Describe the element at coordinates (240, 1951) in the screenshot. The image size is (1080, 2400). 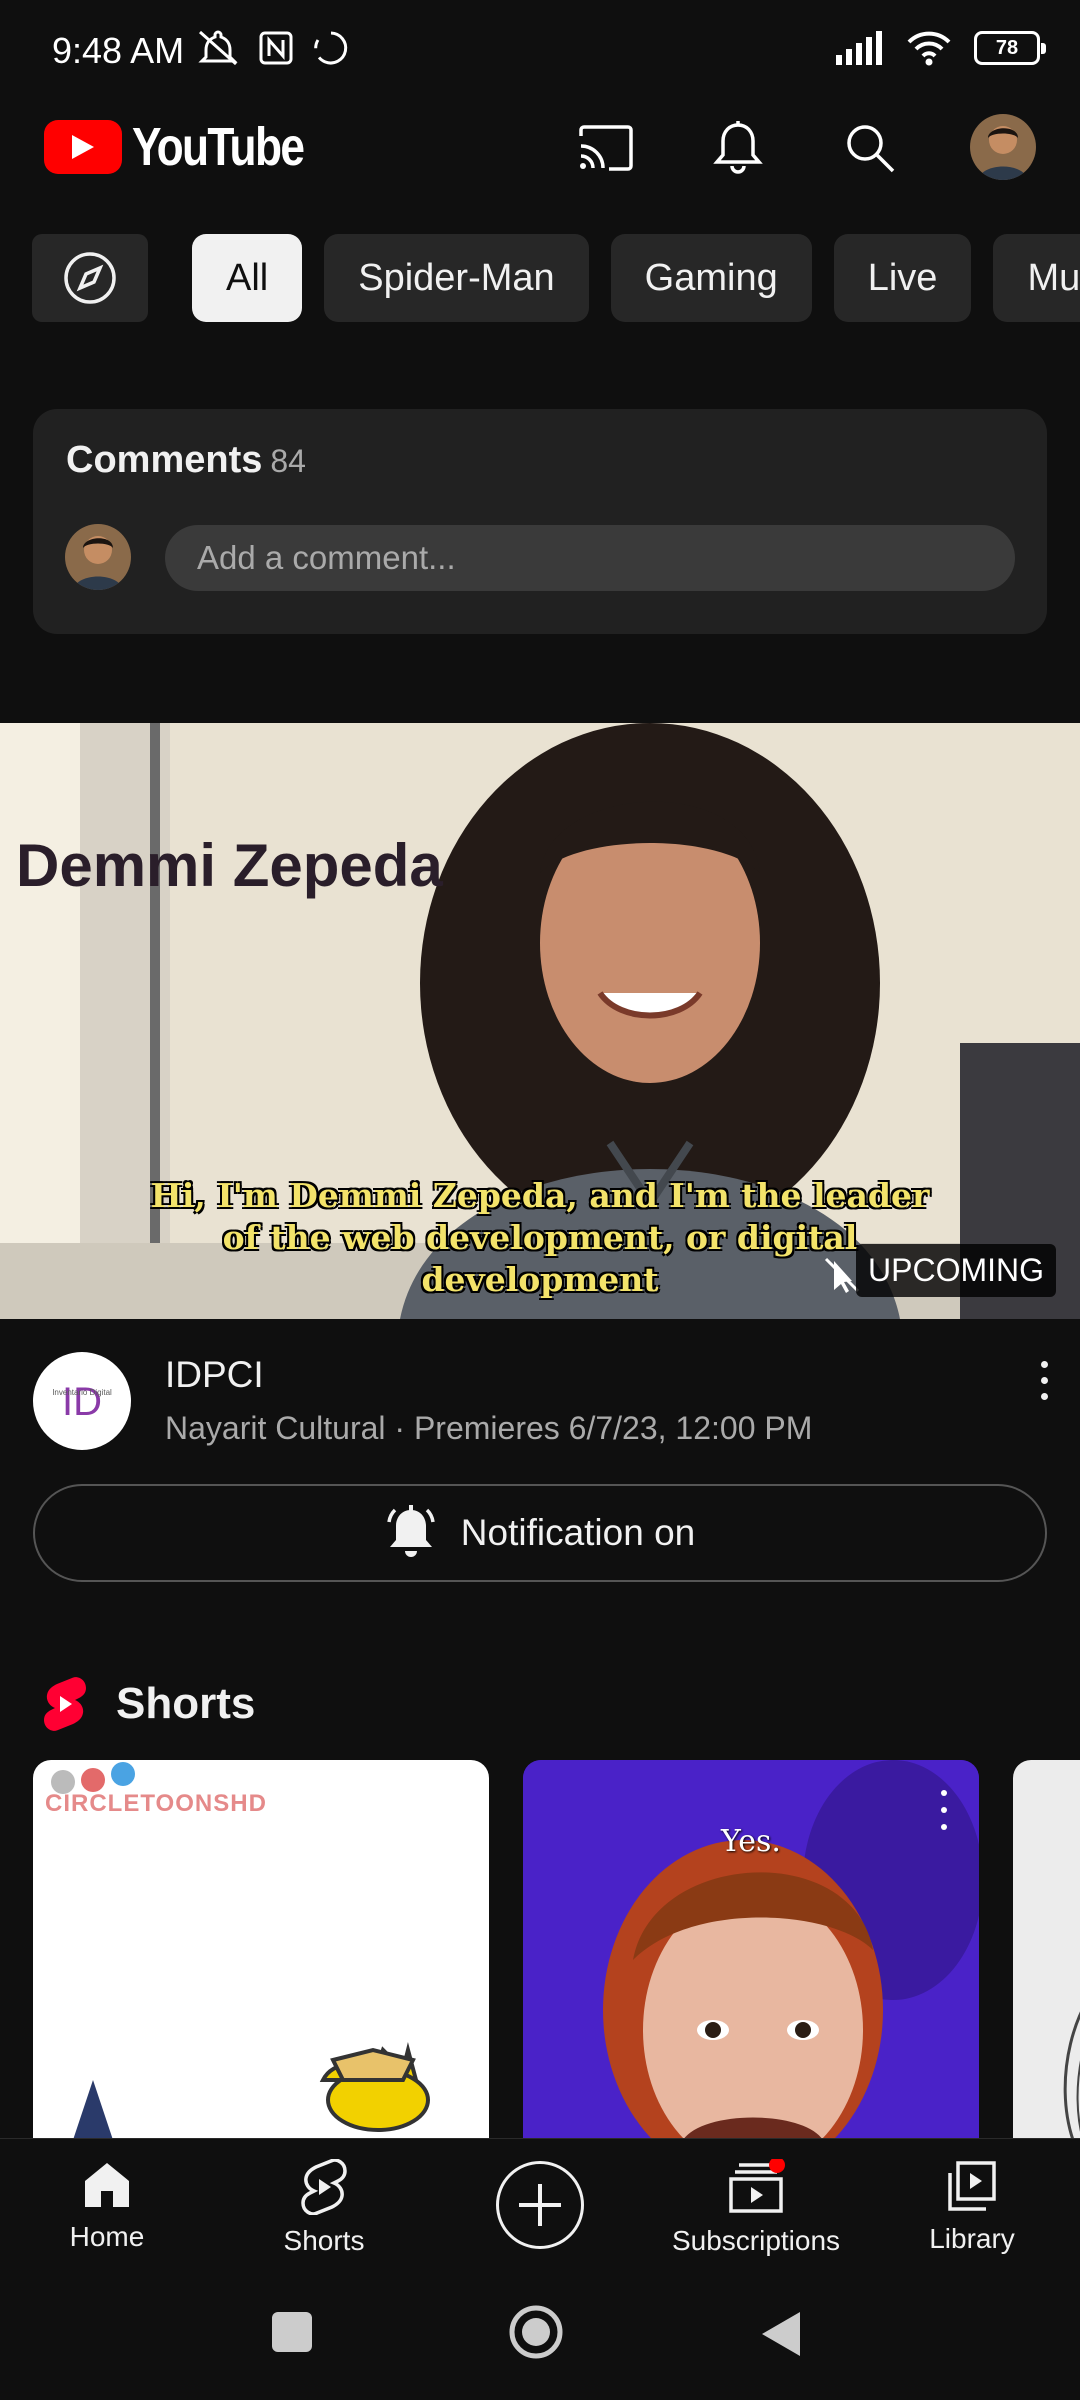
I see `short-cartoon-image` at that location.